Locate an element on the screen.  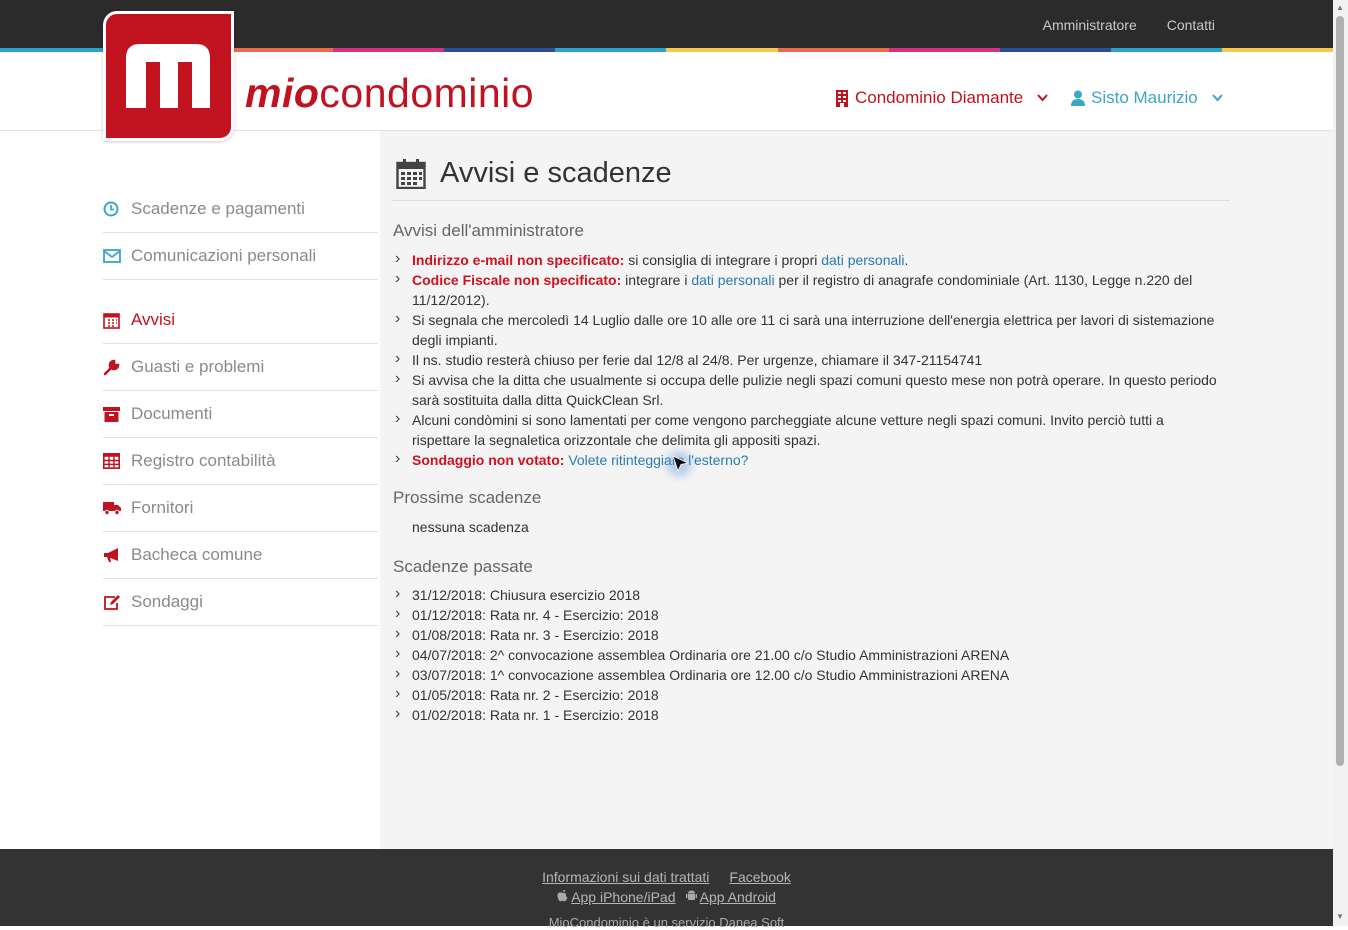
android-icon is located at coordinates (691, 895).